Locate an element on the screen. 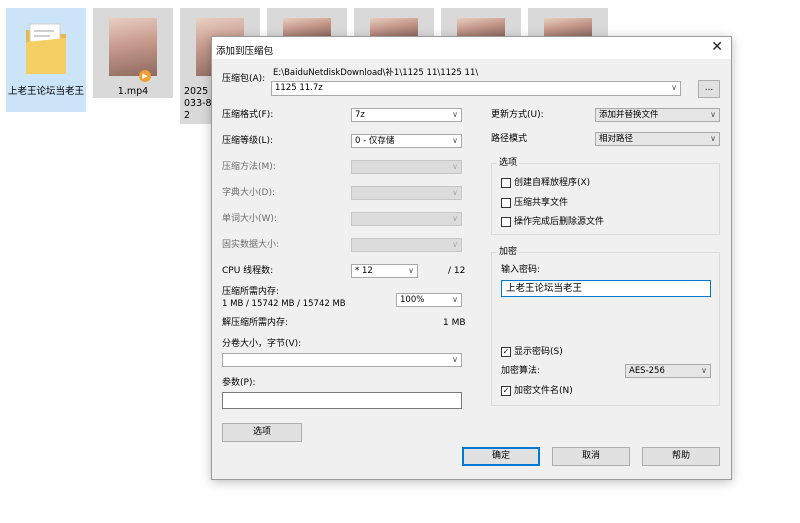 The image size is (800, 523). mem-usage-value: 100% is located at coordinates (412, 300).